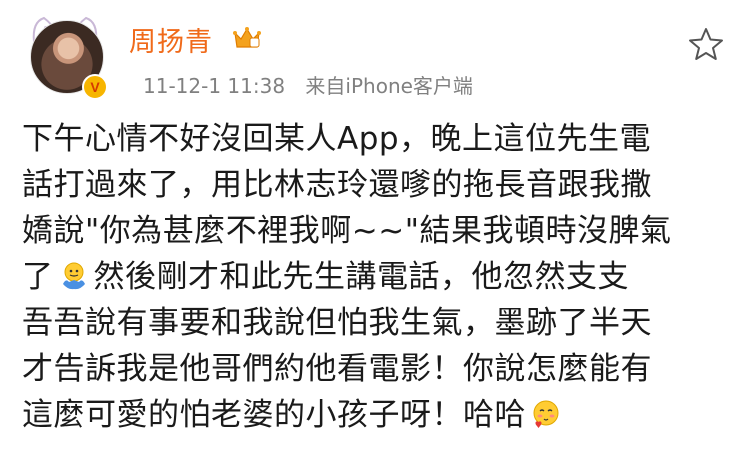 The height and width of the screenshot is (459, 750). Describe the element at coordinates (38, 277) in the screenshot. I see `post-line-fragment: 了` at that location.